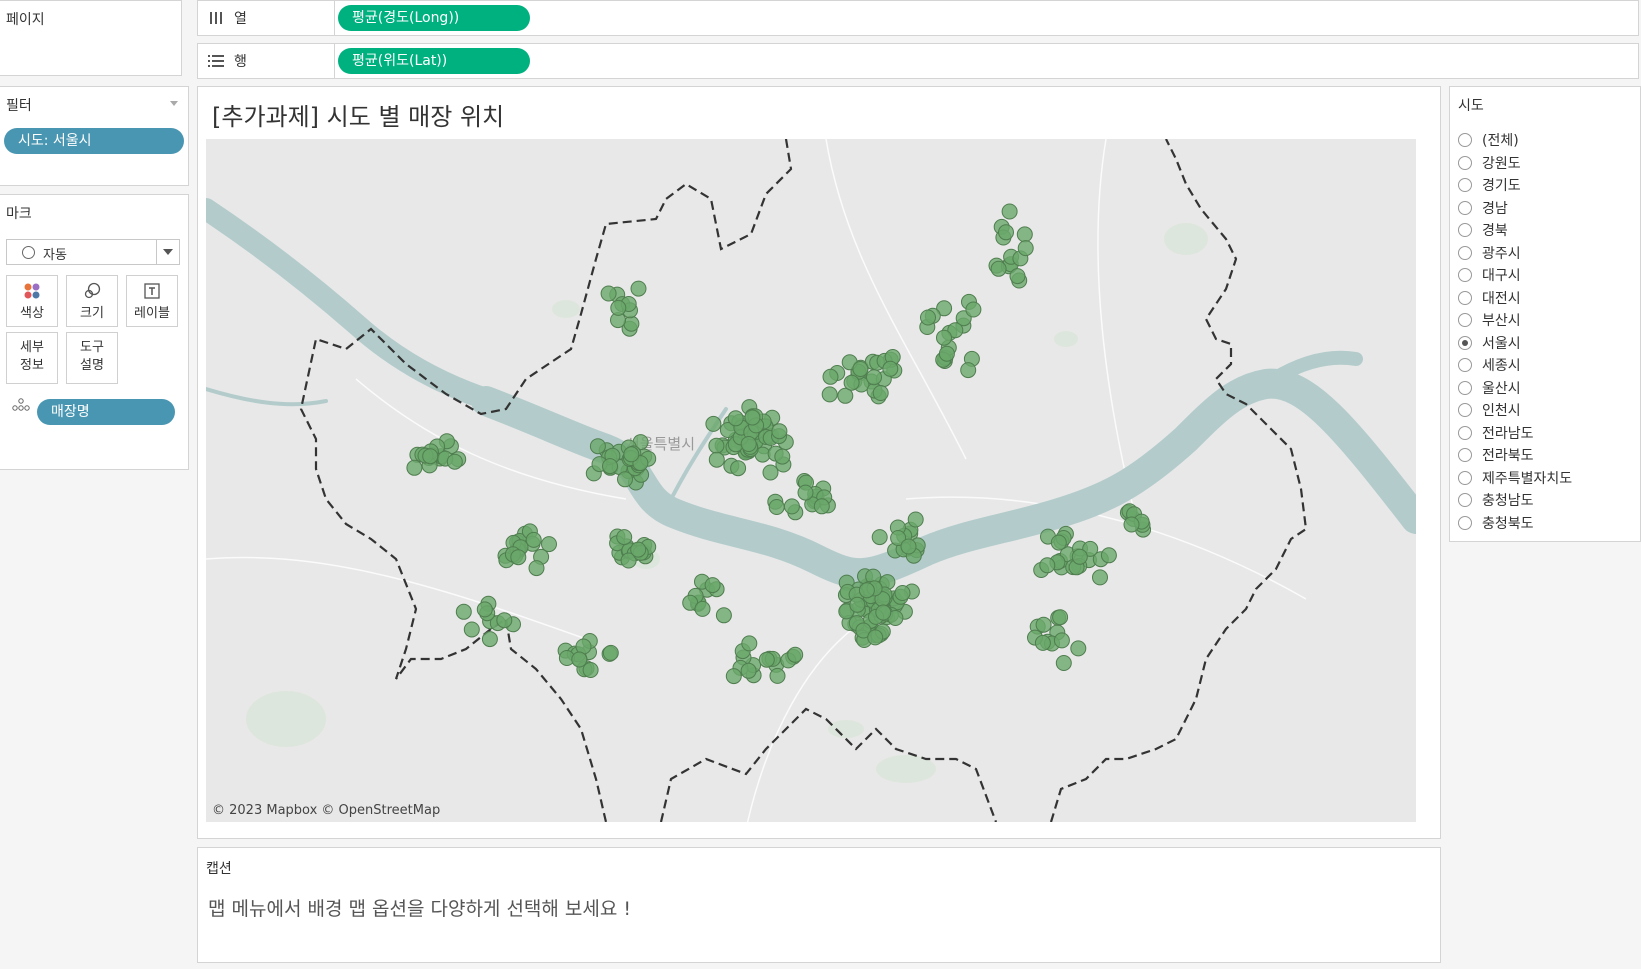  Describe the element at coordinates (92, 301) in the screenshot. I see `size-button: 크기` at that location.